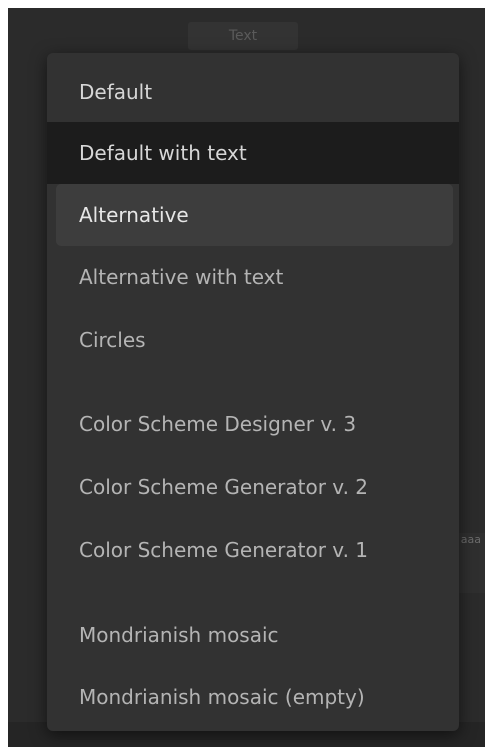  Describe the element at coordinates (253, 424) in the screenshot. I see `menu-item-color-scheme-designer-v3: Color Scheme Designer v. 3` at that location.